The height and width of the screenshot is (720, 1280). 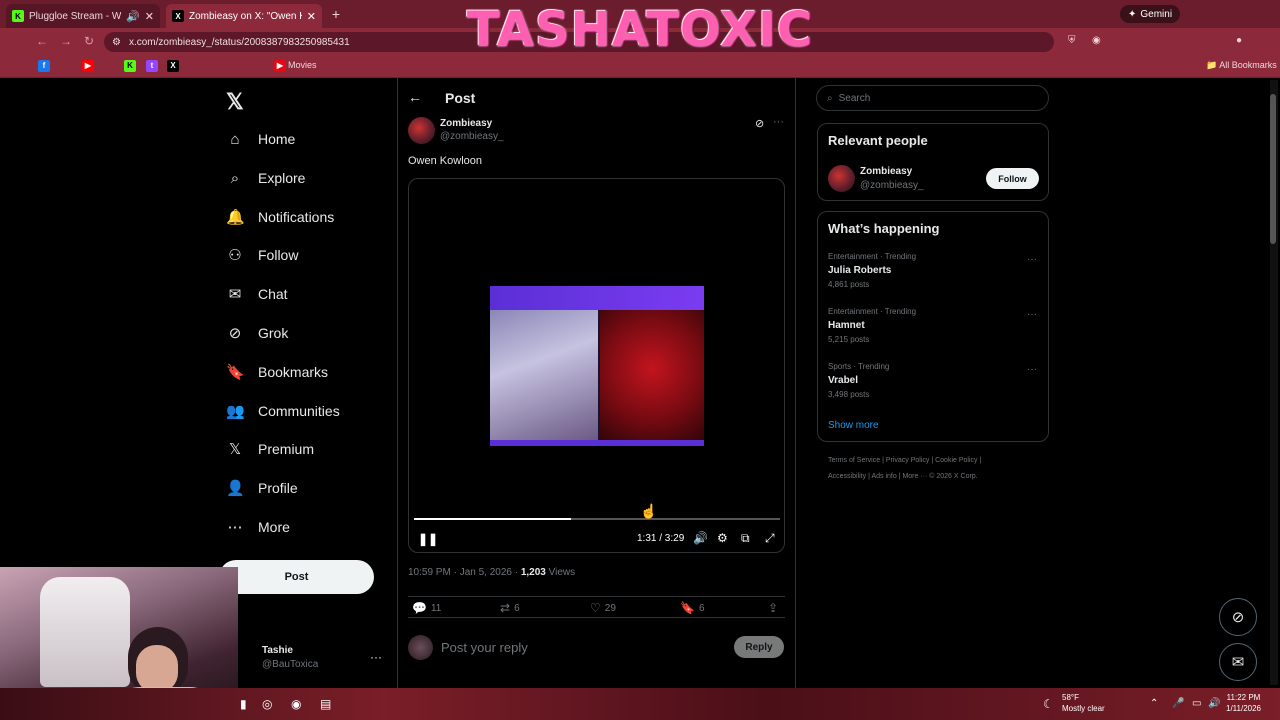 What do you see at coordinates (1156, 14) in the screenshot?
I see `gemini-label: Gemini` at bounding box center [1156, 14].